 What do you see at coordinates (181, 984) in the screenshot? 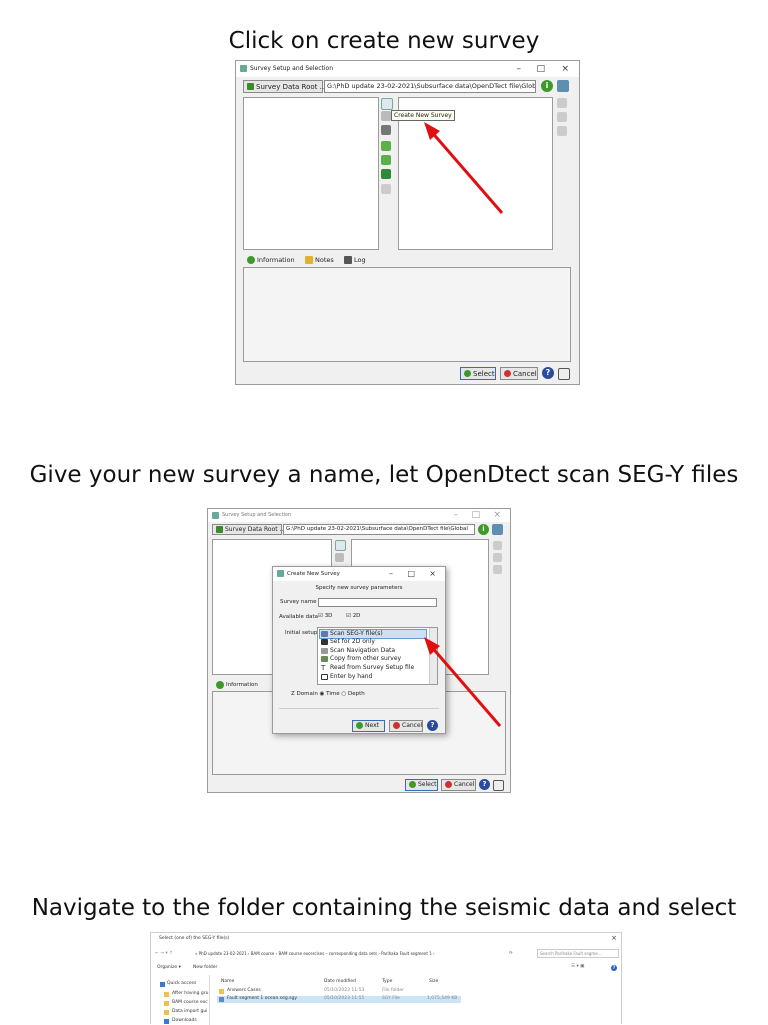
I see `nav-quick-access: Quick access` at bounding box center [181, 984].